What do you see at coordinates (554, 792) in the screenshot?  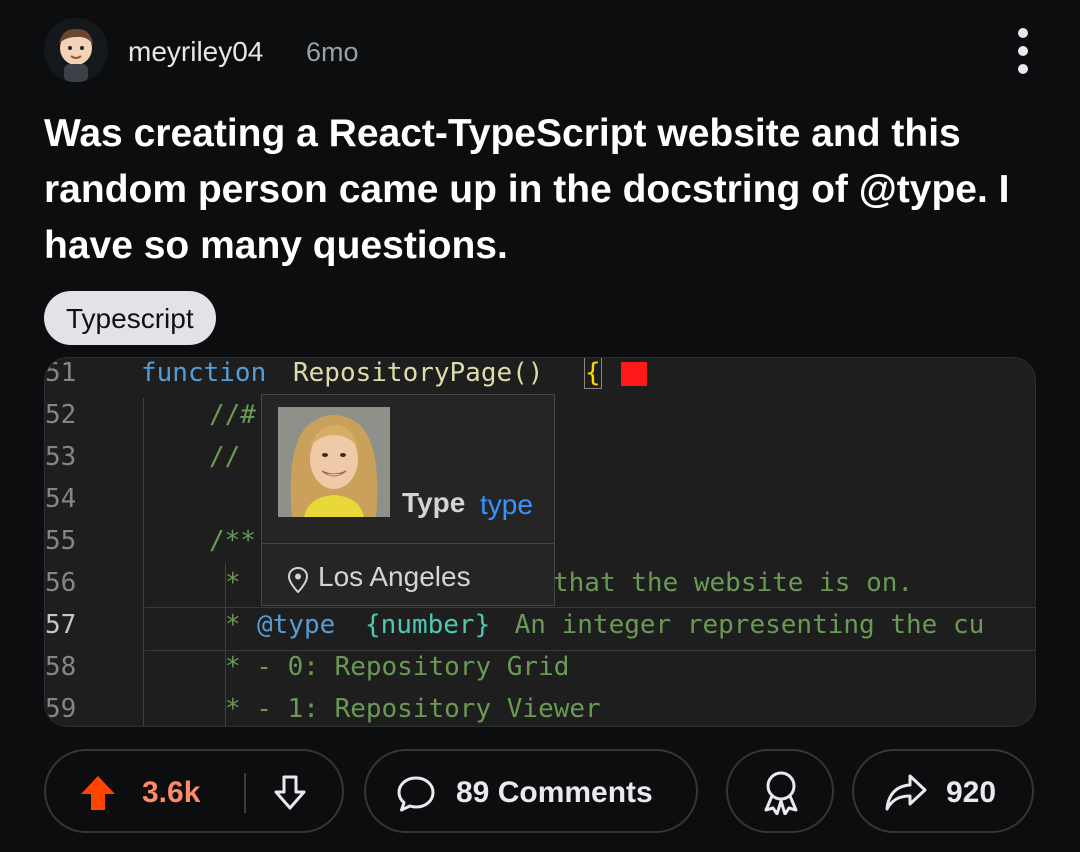 I see `comments-count: 89 Comments` at bounding box center [554, 792].